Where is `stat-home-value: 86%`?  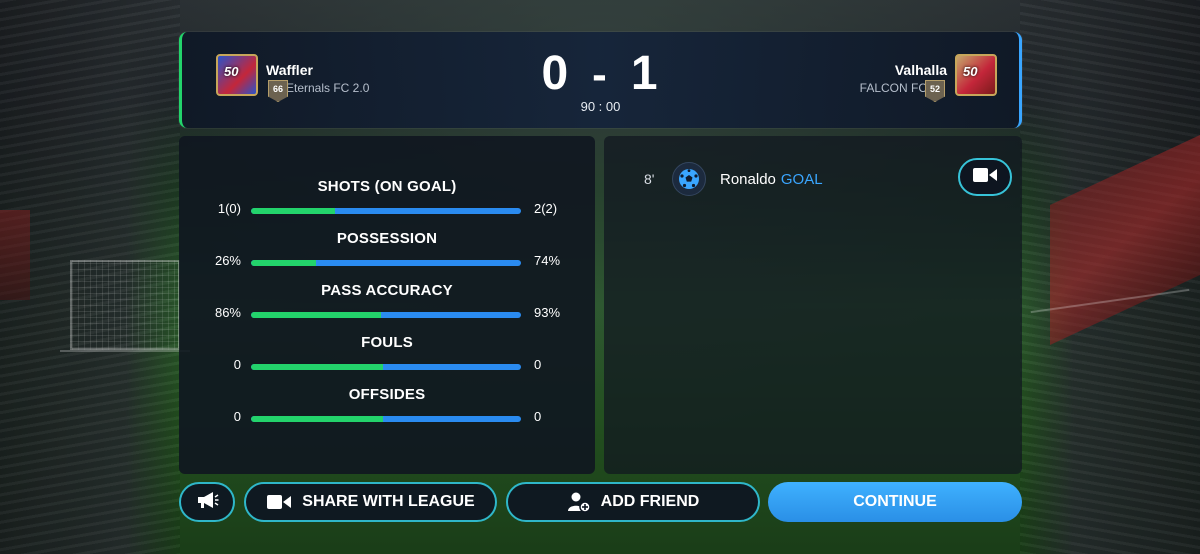 stat-home-value: 86% is located at coordinates (227, 312).